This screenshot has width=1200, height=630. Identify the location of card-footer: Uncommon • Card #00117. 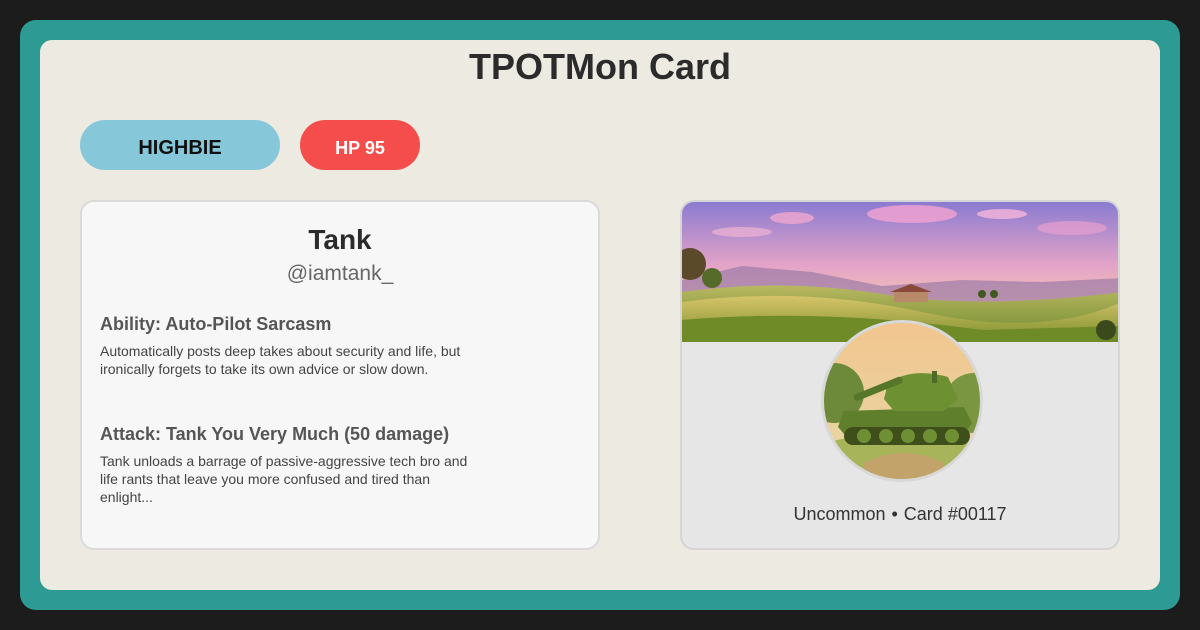
(900, 514).